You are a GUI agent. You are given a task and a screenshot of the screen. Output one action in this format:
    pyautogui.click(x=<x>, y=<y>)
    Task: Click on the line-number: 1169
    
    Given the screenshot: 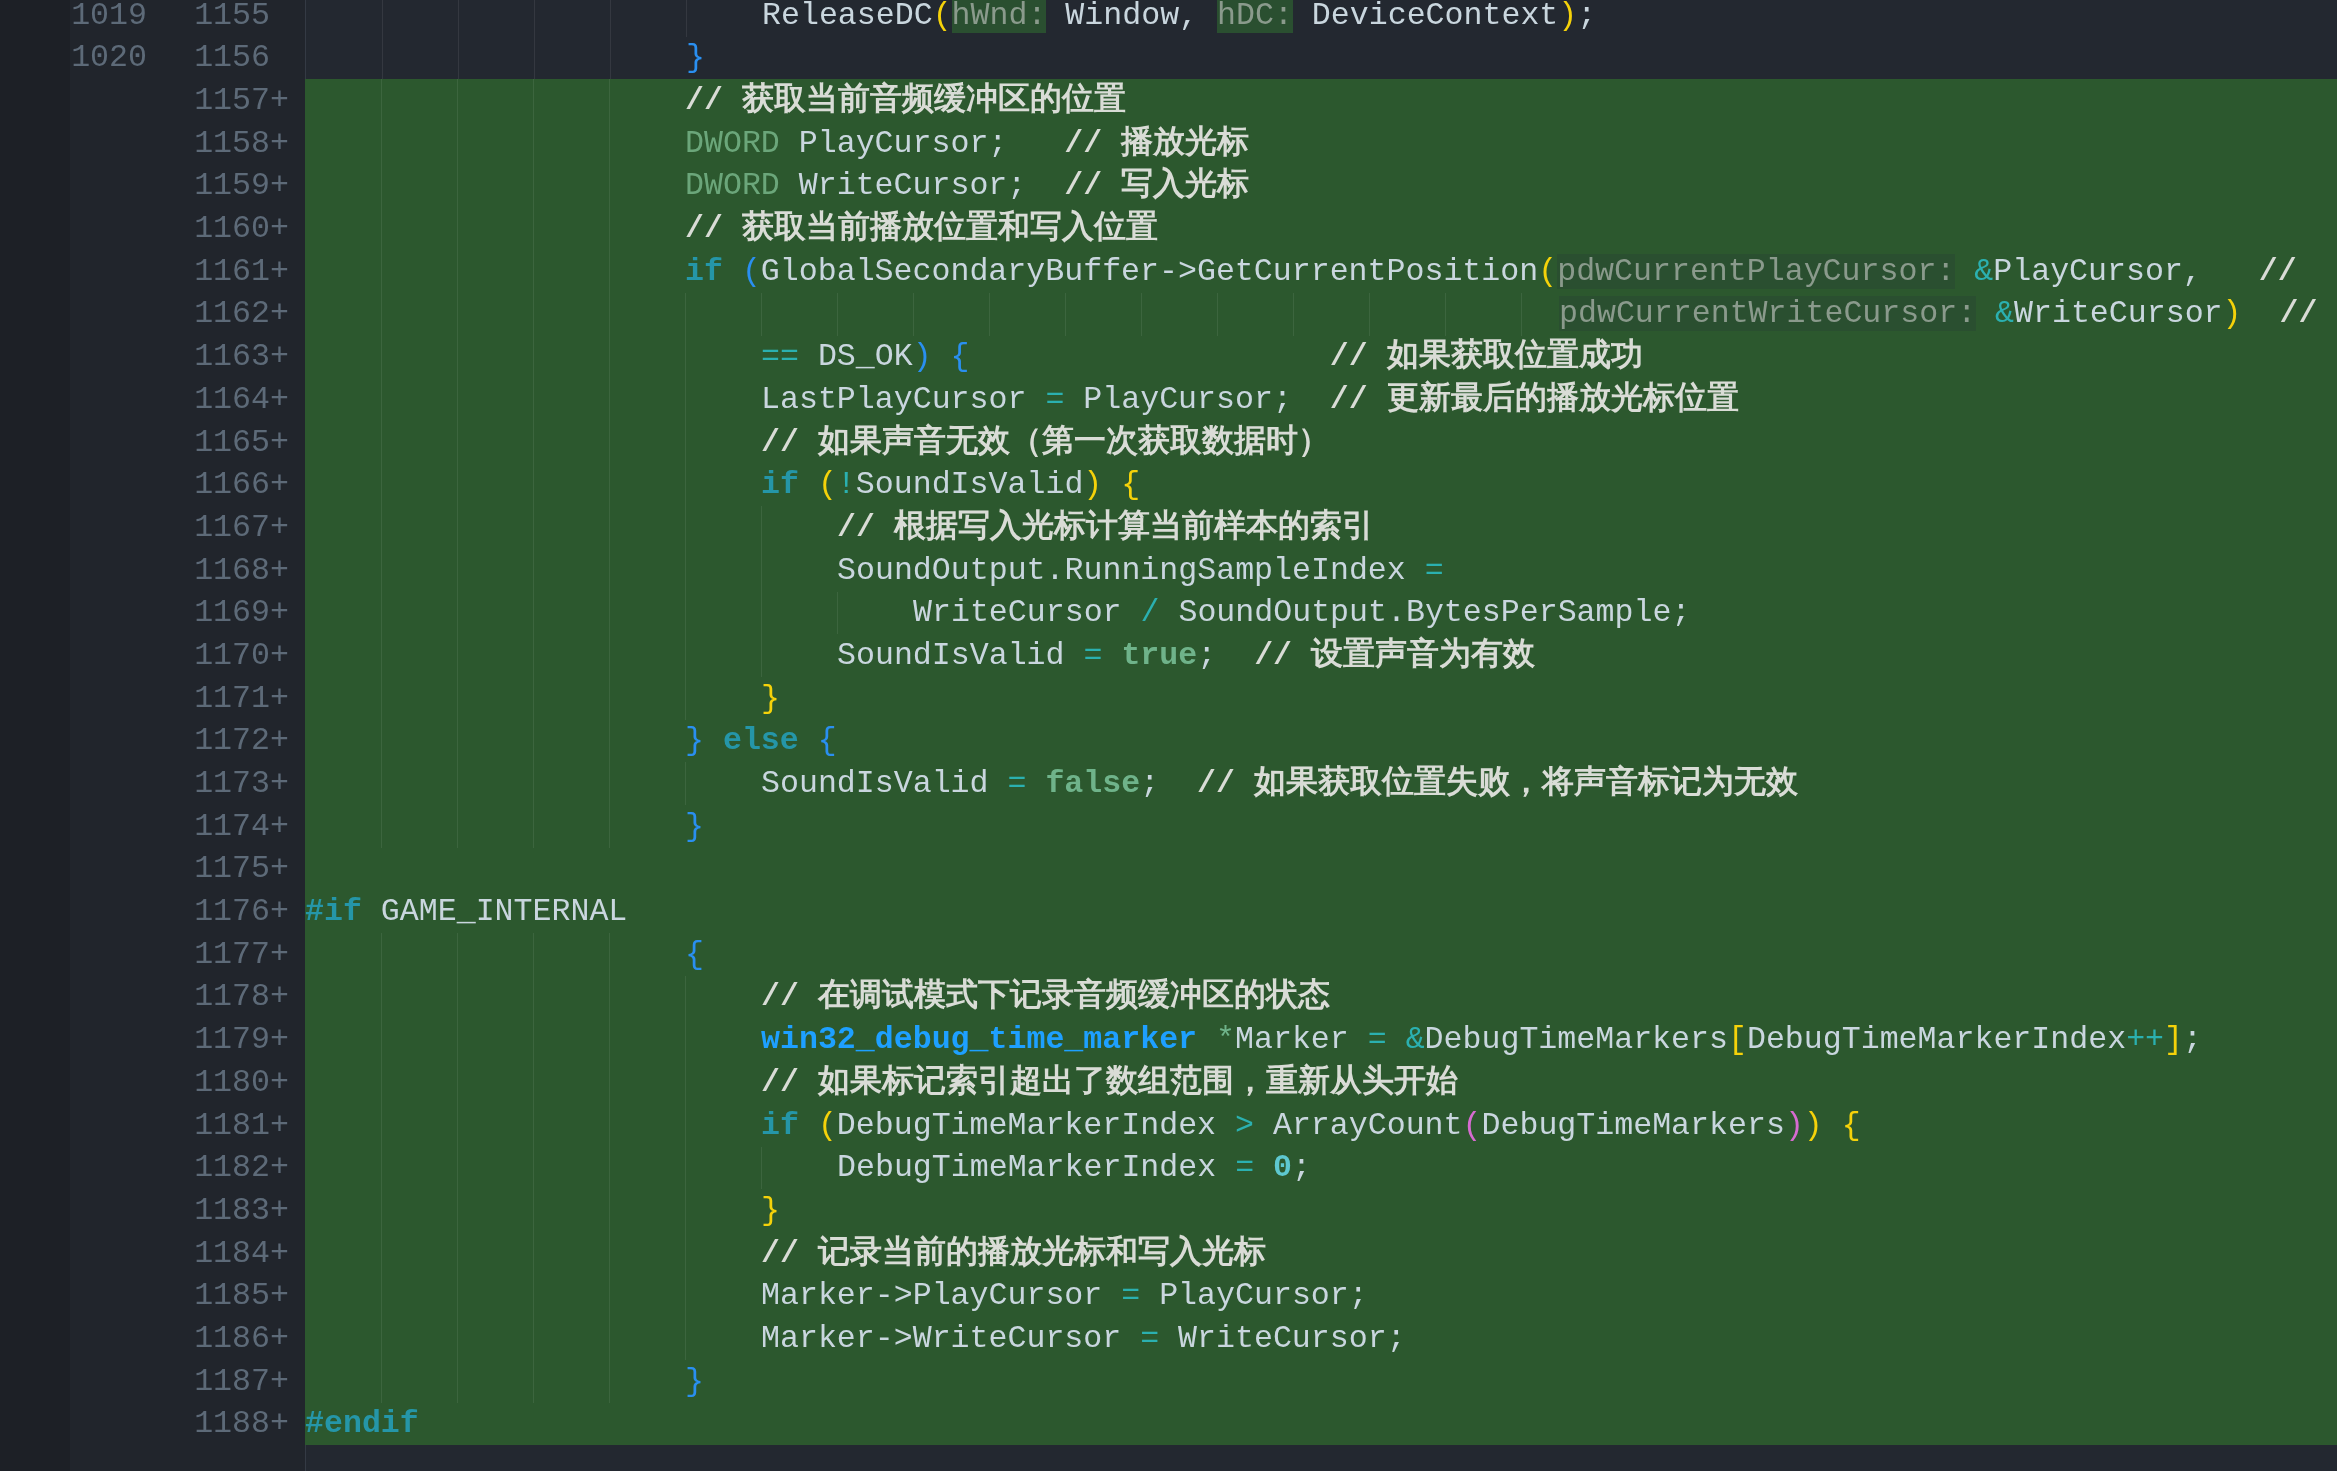 What is the action you would take?
    pyautogui.click(x=232, y=613)
    